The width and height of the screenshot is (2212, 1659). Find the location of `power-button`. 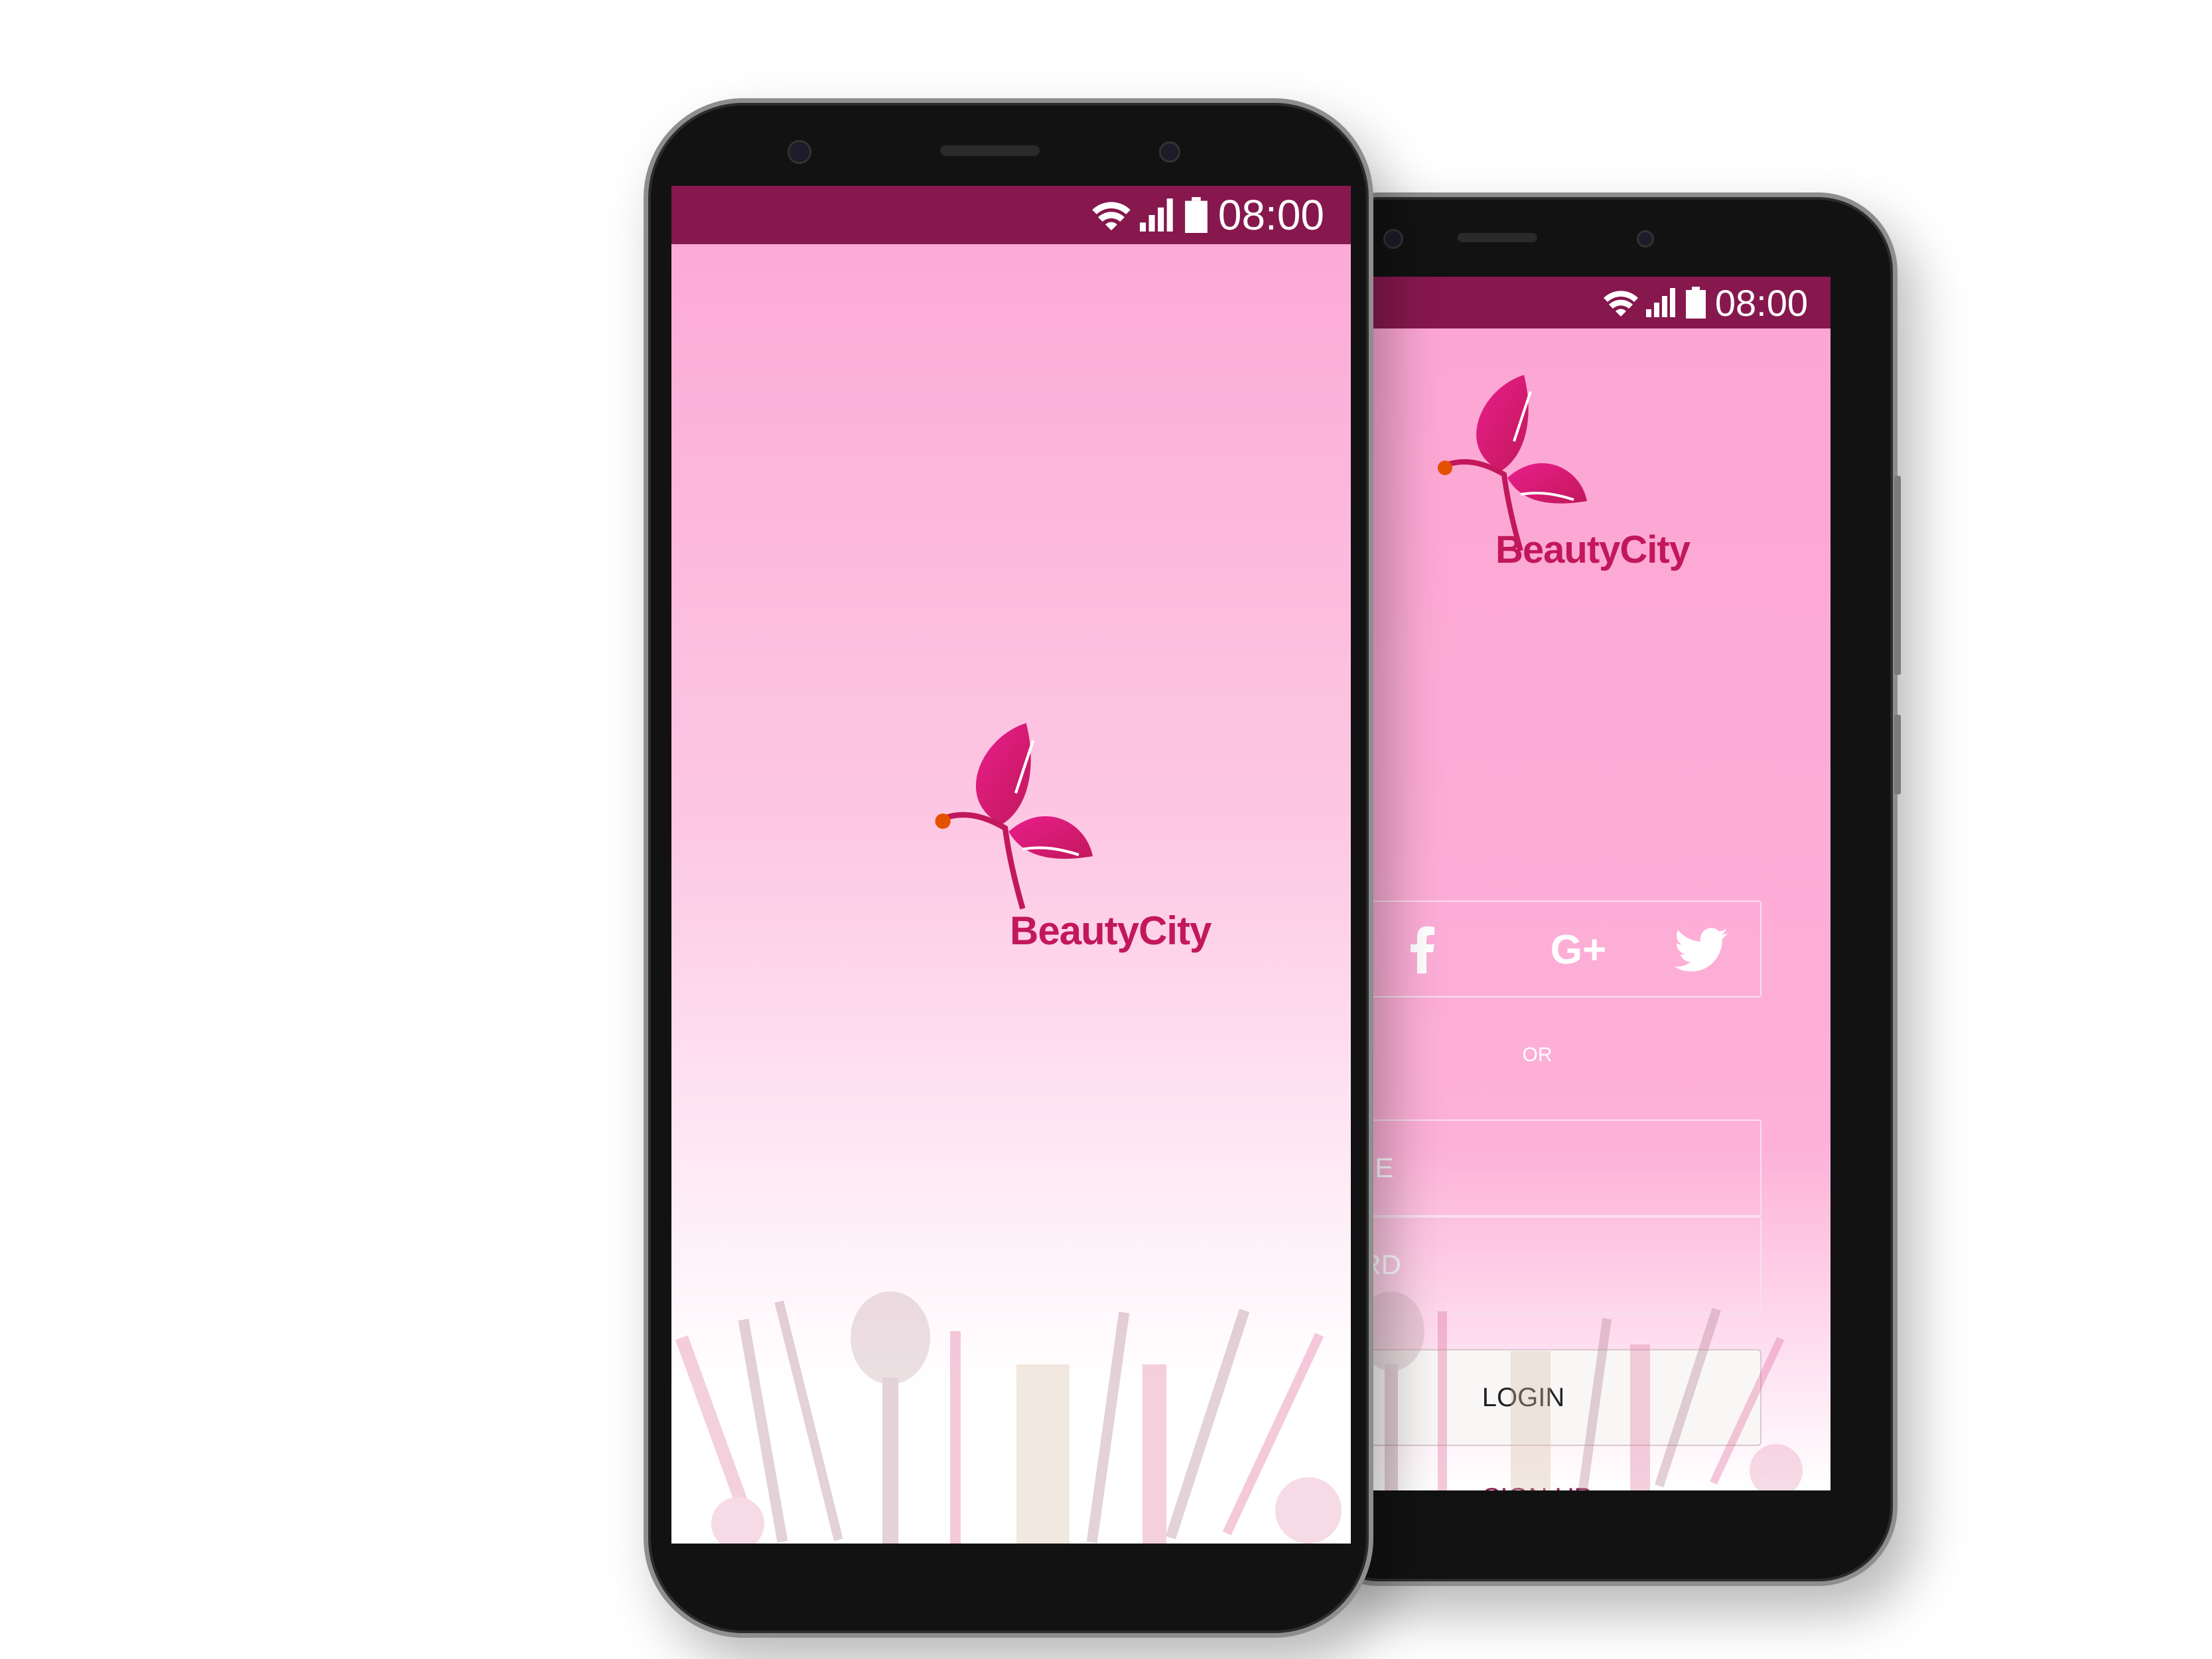

power-button is located at coordinates (1897, 754).